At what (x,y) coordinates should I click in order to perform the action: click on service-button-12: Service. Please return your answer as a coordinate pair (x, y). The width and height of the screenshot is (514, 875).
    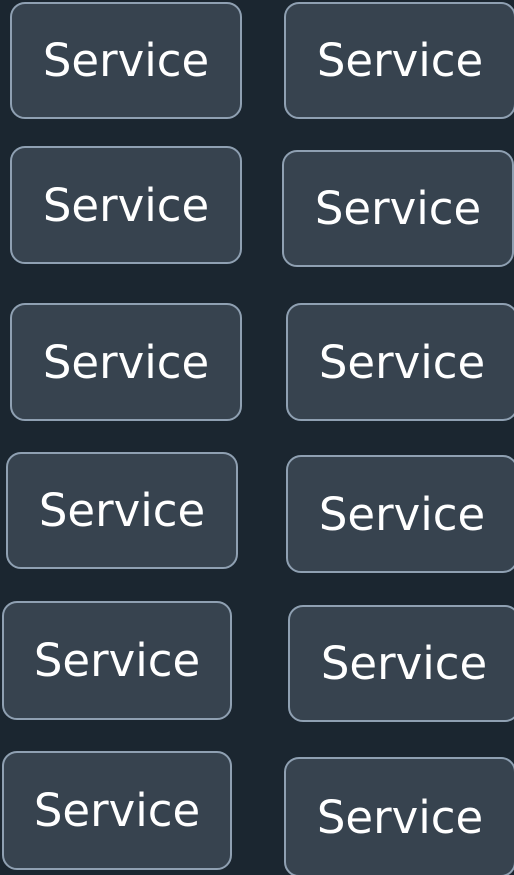
    Looking at the image, I should click on (399, 816).